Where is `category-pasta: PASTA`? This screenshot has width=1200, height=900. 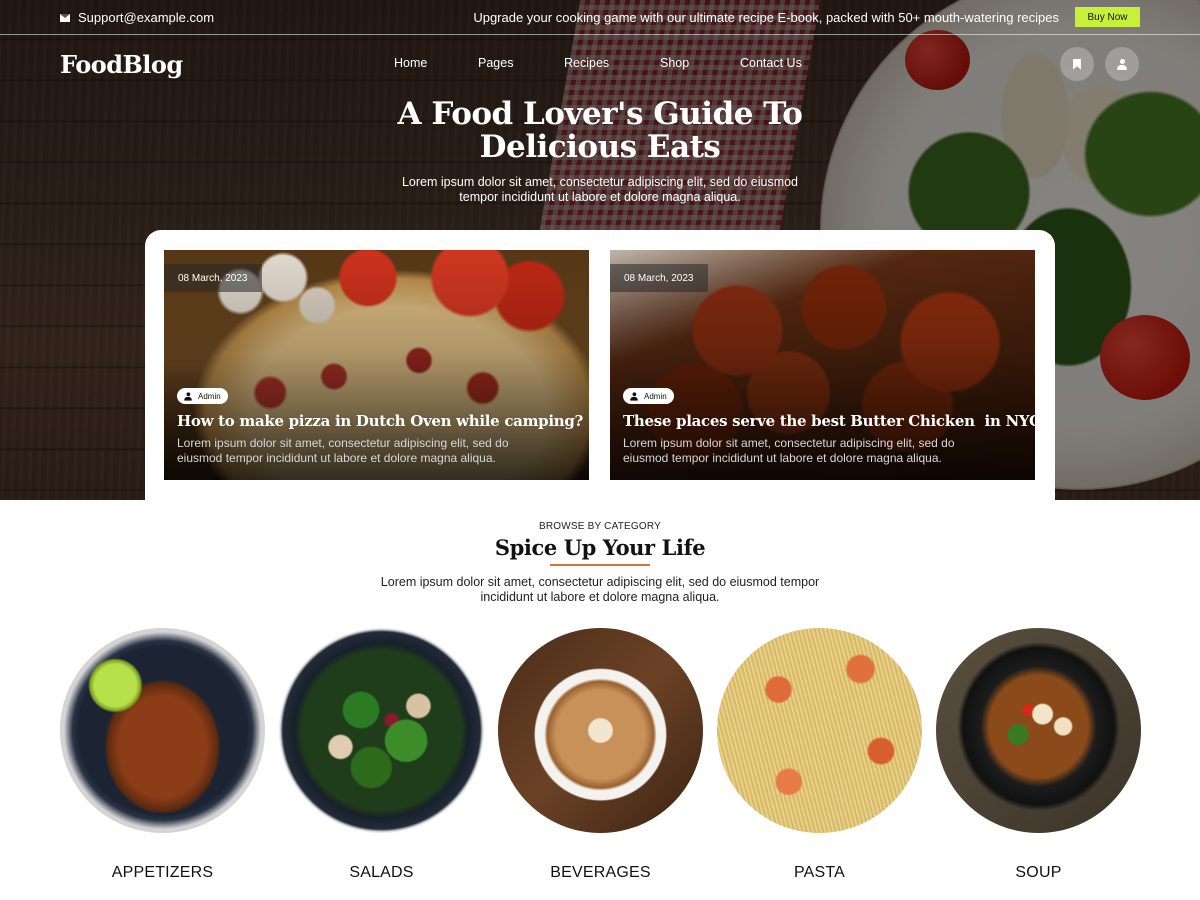 category-pasta: PASTA is located at coordinates (819, 755).